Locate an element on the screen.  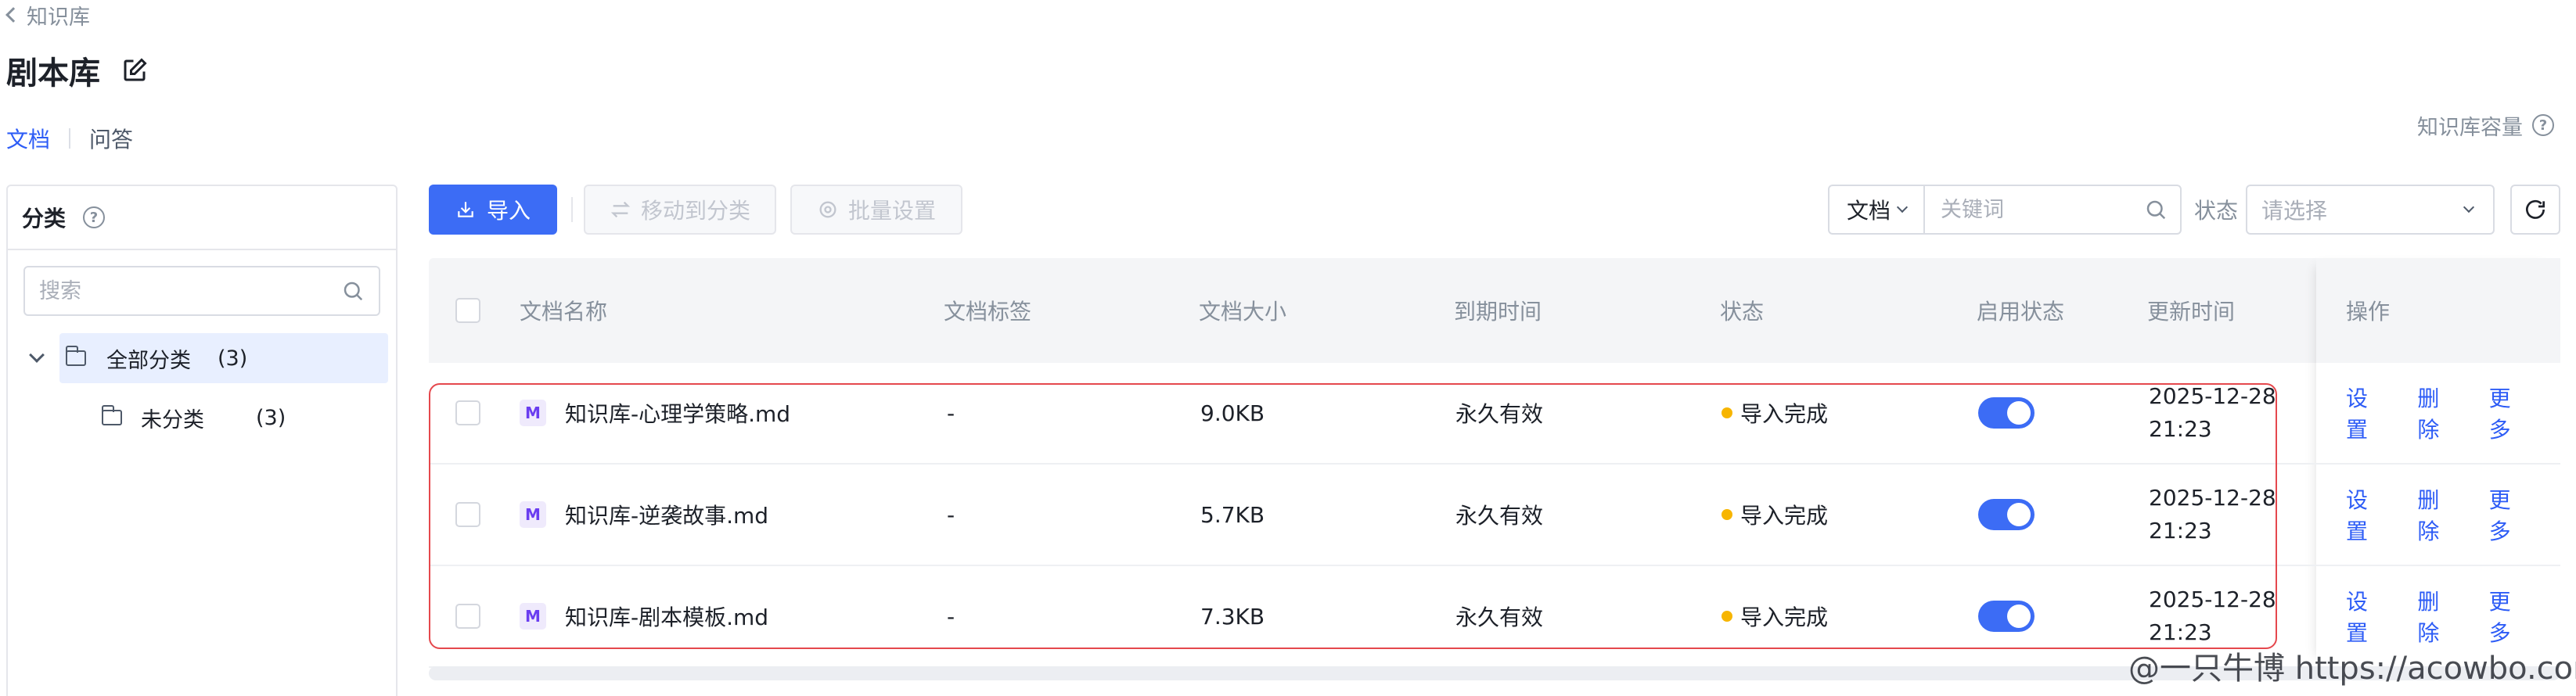
tab-divider is located at coordinates (70, 138).